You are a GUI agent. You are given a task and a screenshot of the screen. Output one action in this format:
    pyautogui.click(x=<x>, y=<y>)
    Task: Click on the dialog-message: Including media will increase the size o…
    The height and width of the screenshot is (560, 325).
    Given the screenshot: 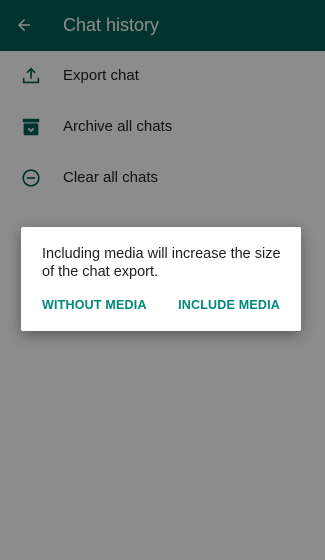 What is the action you would take?
    pyautogui.click(x=161, y=263)
    